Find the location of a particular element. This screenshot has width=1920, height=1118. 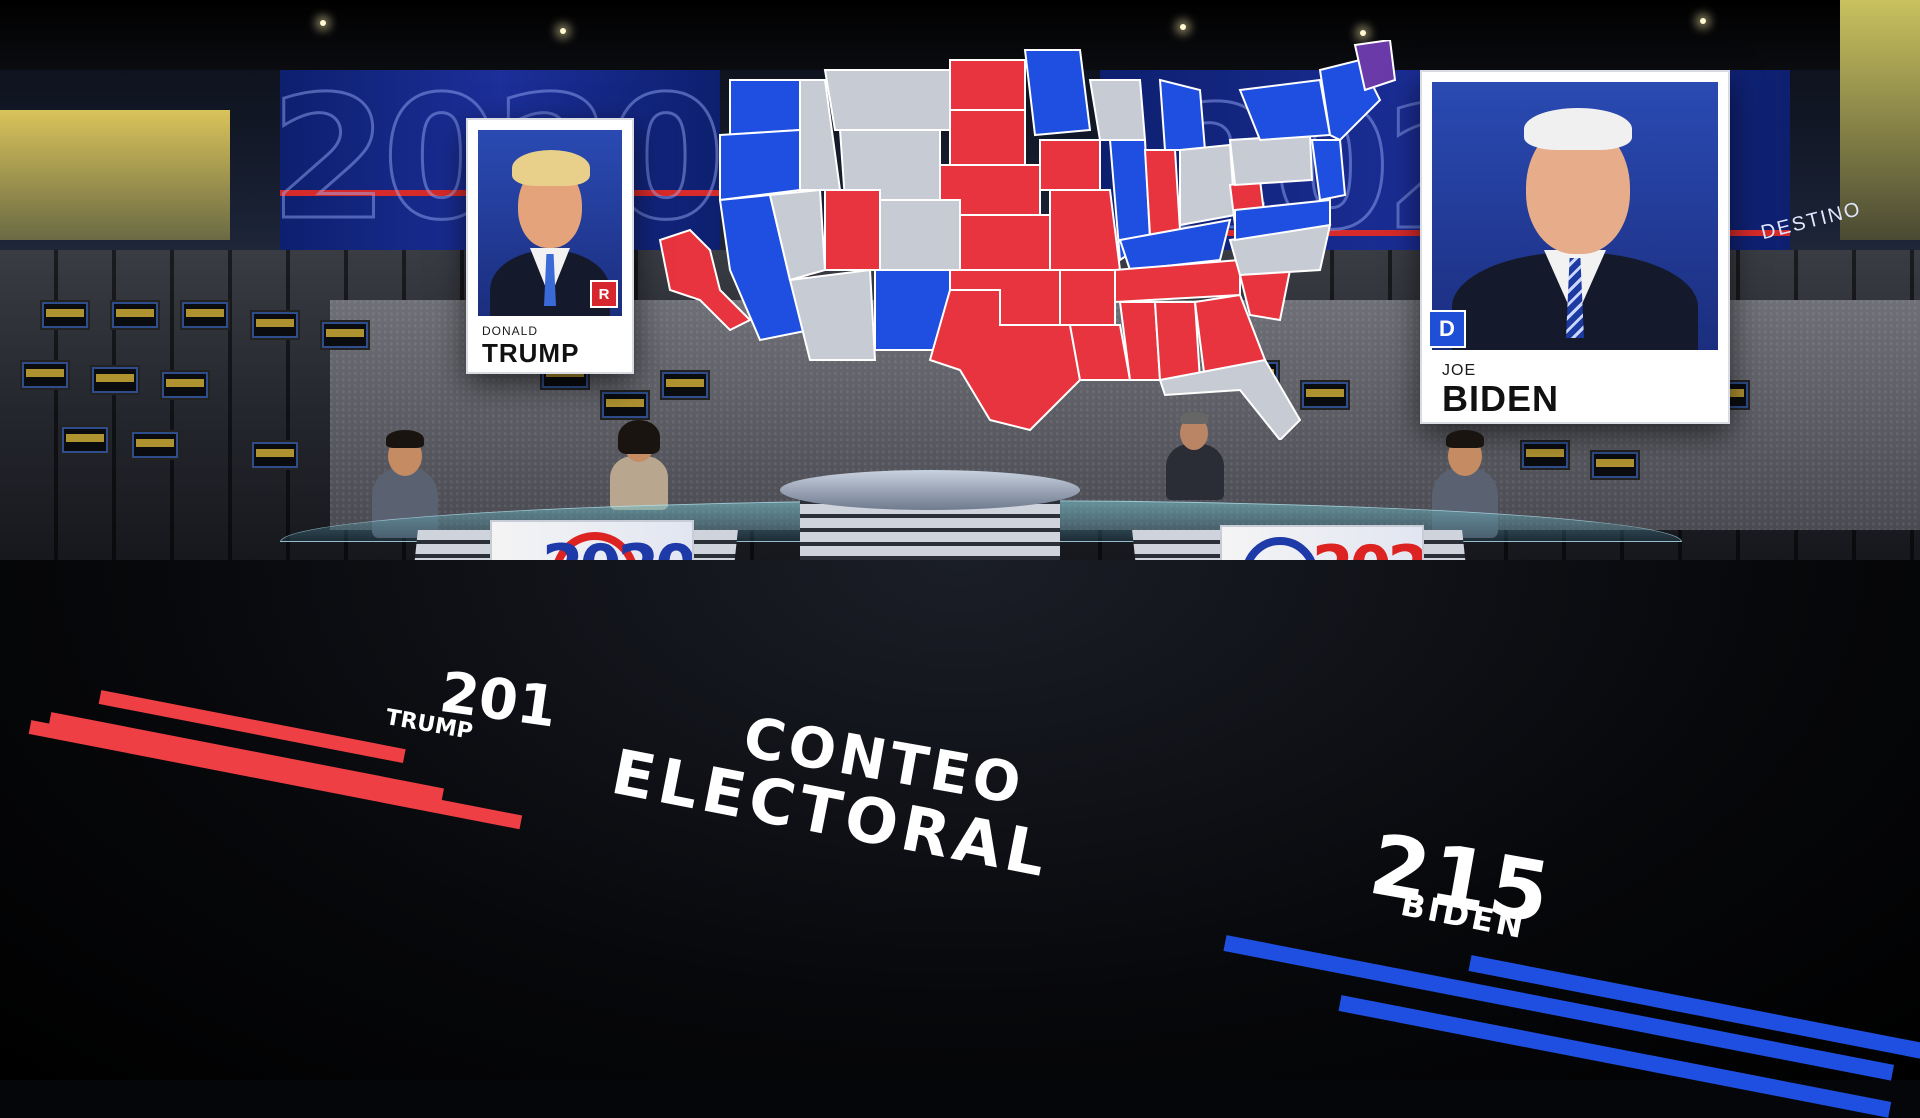

party-badge-republican: R is located at coordinates (604, 294).